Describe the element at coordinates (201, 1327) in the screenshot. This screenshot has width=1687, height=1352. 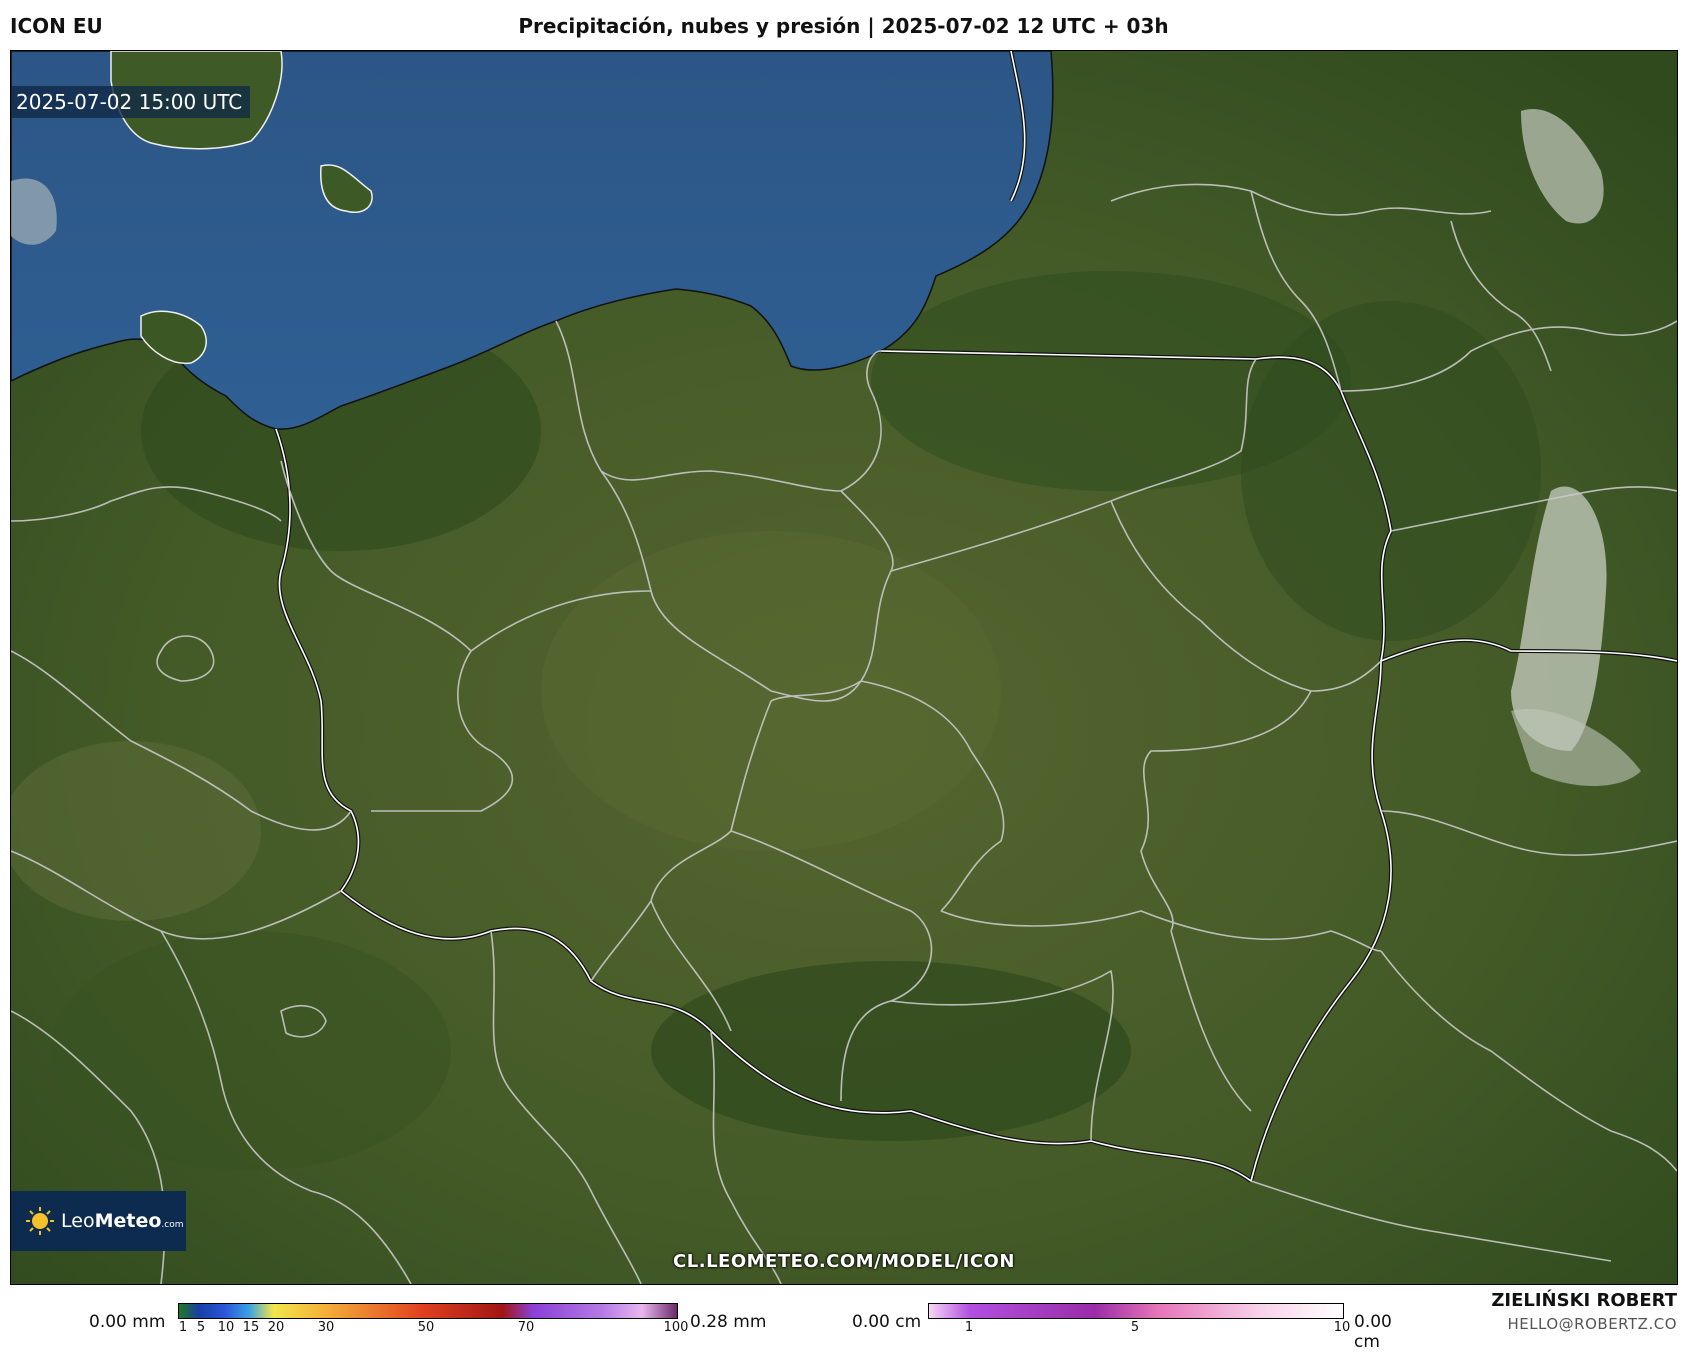
I see `precip-tick: 5` at that location.